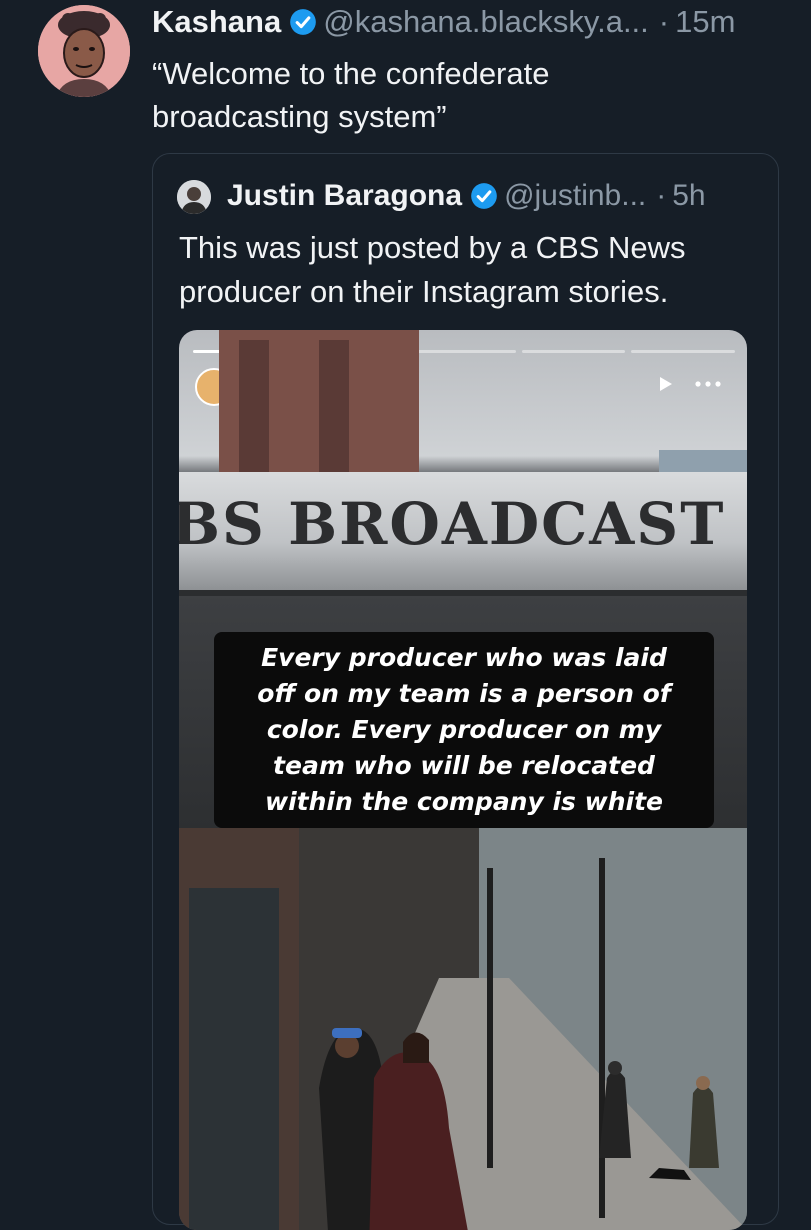  What do you see at coordinates (452, 524) in the screenshot?
I see `sign-text: BS BROADCAST` at bounding box center [452, 524].